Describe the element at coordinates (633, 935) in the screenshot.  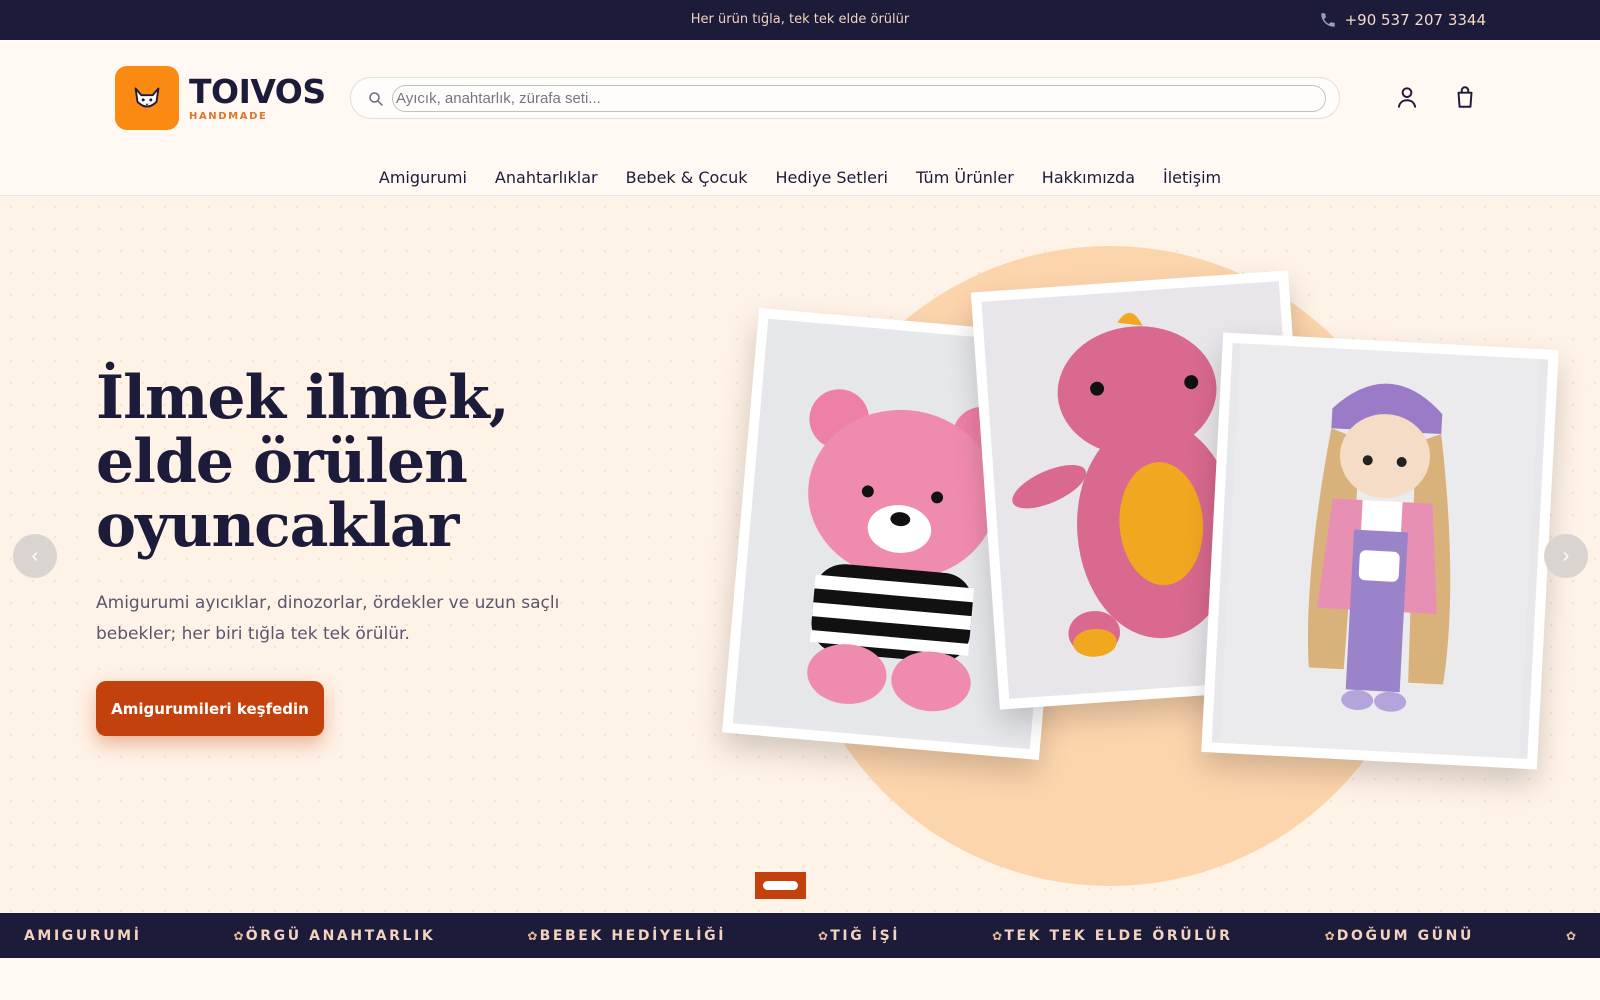
I see `ticker-item: BEBEK HEDİYELİĞİ` at that location.